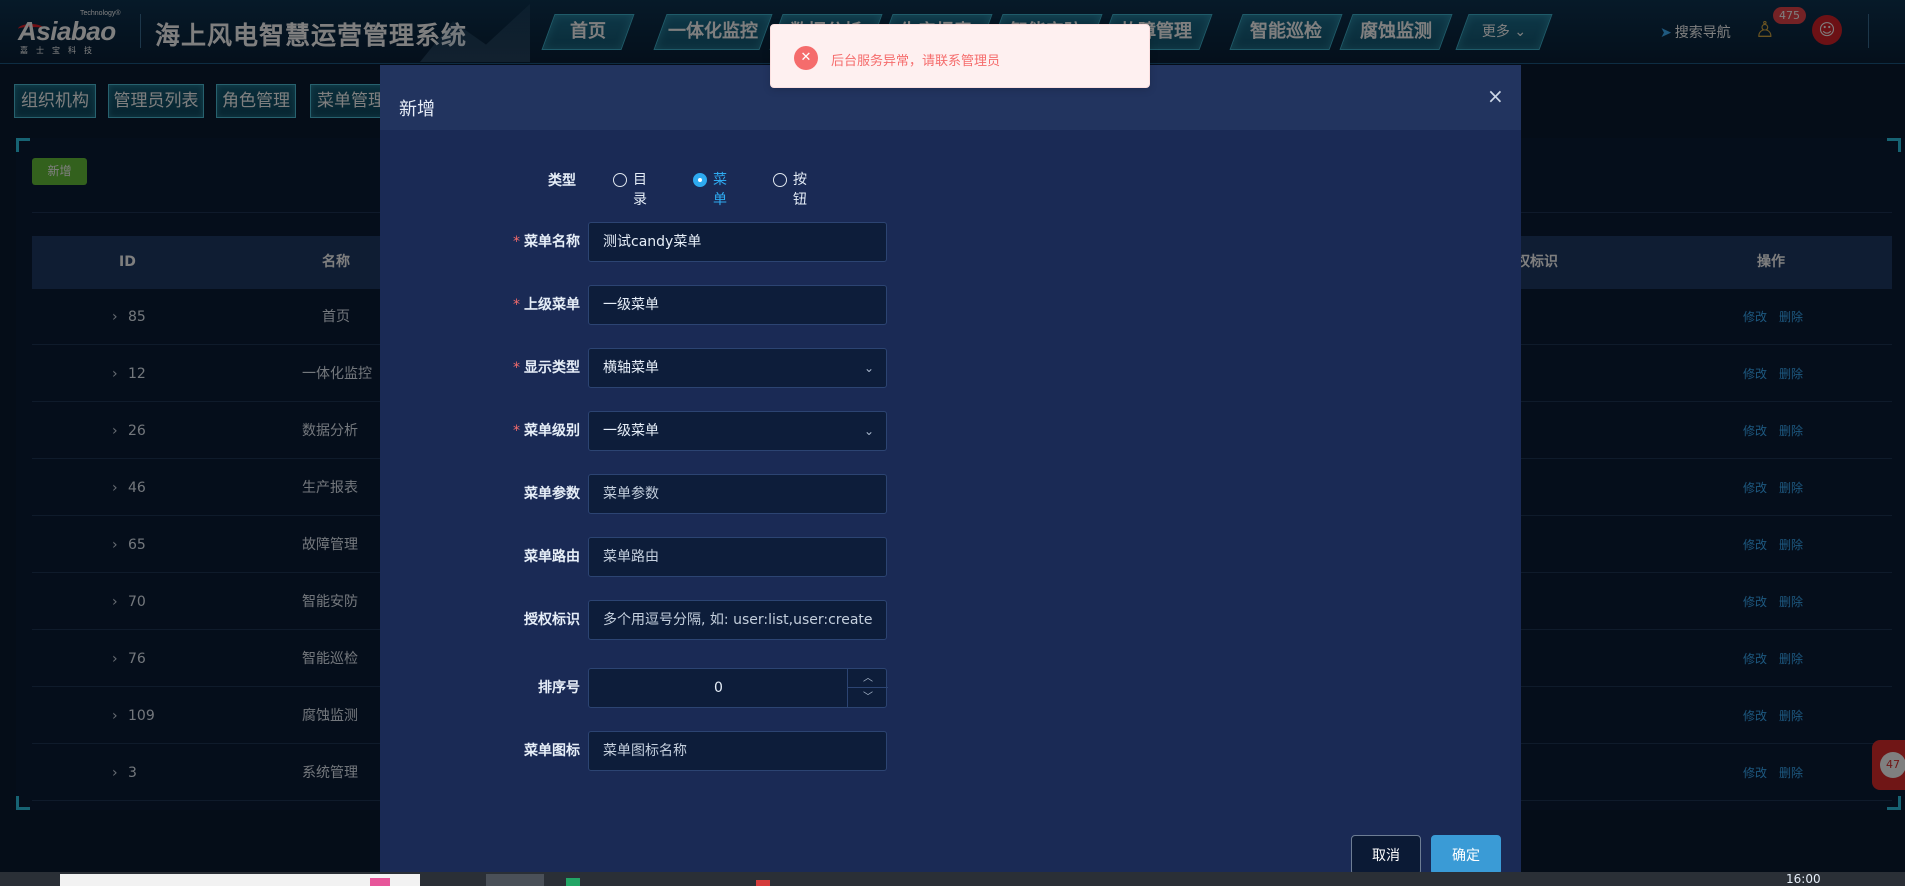 Image resolution: width=1905 pixels, height=886 pixels. Describe the element at coordinates (559, 688) in the screenshot. I see `sort-label: 排序号` at that location.